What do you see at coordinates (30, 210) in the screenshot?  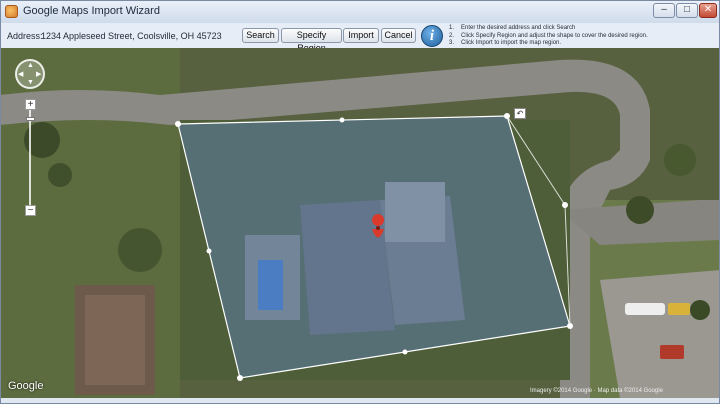 I see `zoom-out-button: −` at bounding box center [30, 210].